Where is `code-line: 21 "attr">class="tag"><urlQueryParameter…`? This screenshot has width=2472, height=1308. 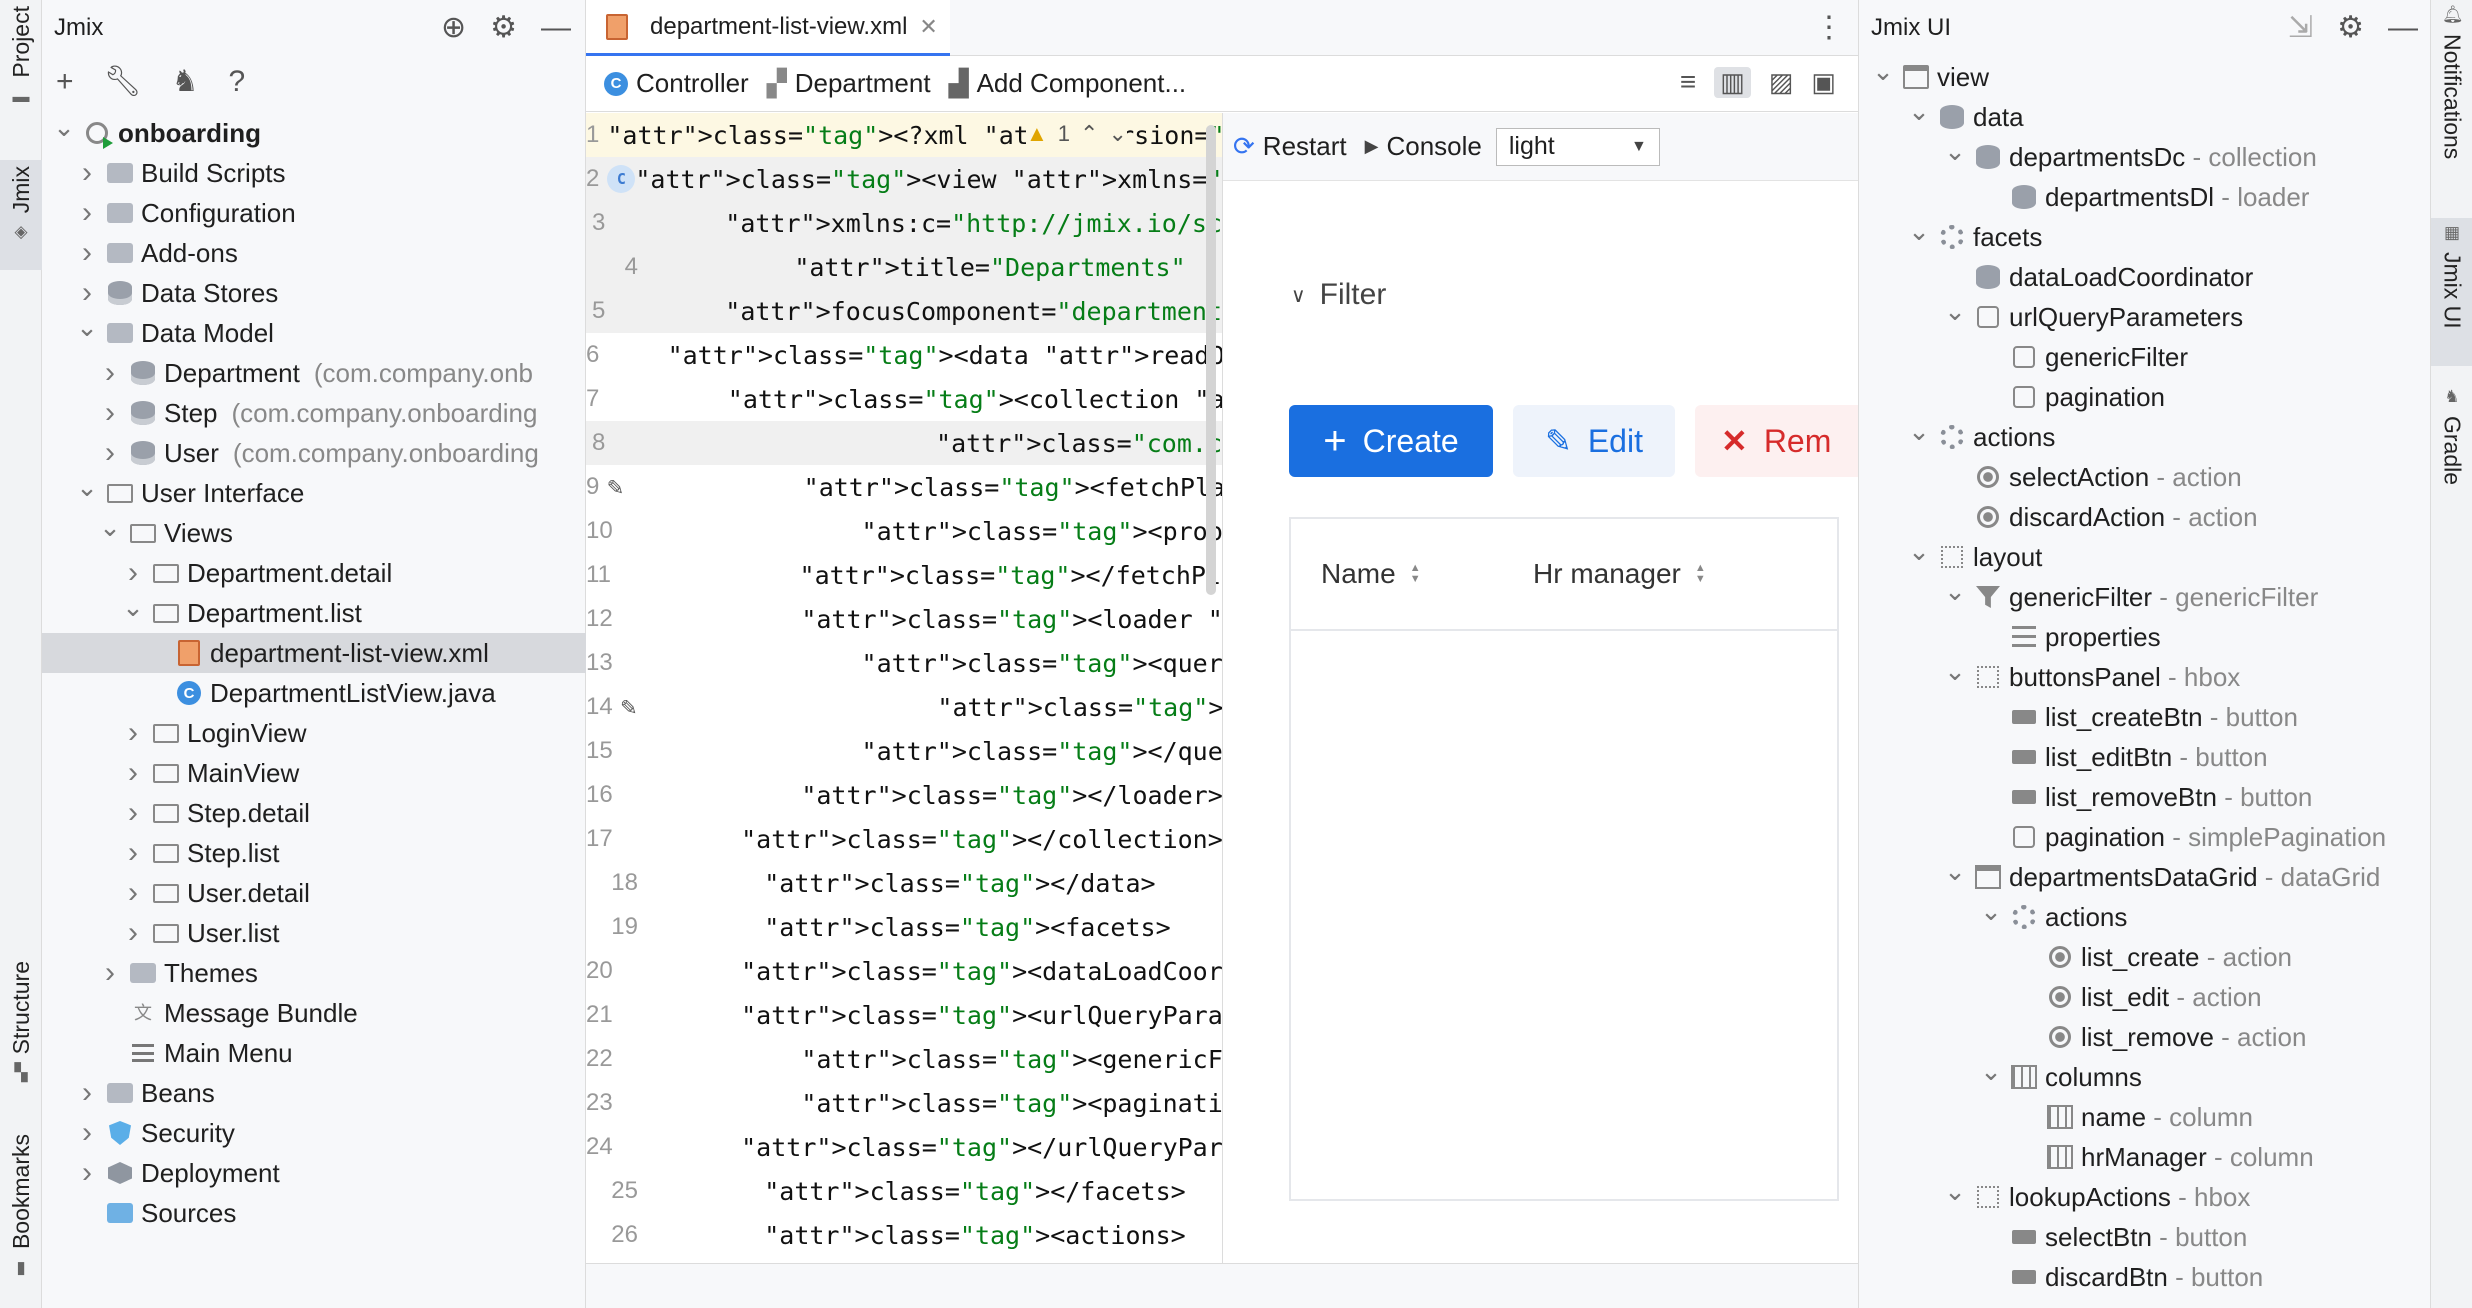 code-line: 21 "attr">class="tag"><urlQueryParameter… is located at coordinates (904, 1015).